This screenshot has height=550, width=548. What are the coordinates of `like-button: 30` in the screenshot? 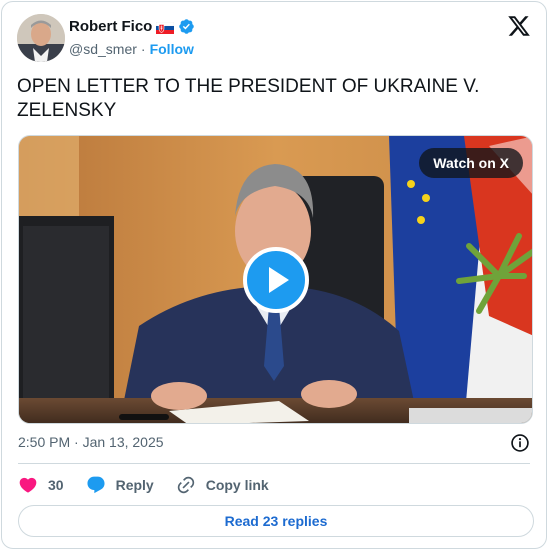 It's located at (41, 485).